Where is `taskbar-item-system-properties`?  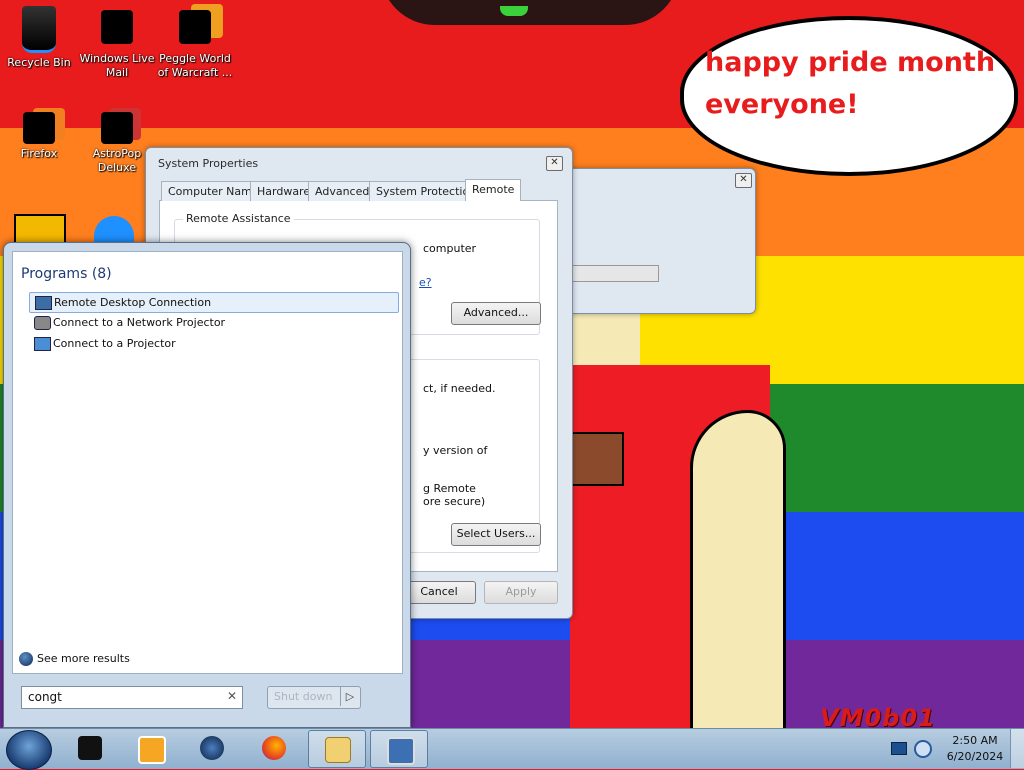 taskbar-item-system-properties is located at coordinates (399, 749).